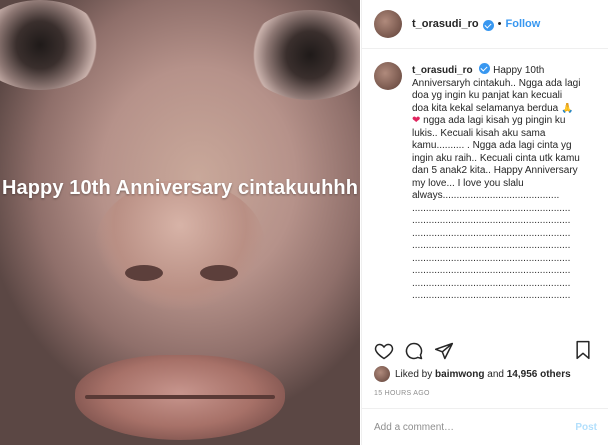  Describe the element at coordinates (388, 24) in the screenshot. I see `avatar` at that location.